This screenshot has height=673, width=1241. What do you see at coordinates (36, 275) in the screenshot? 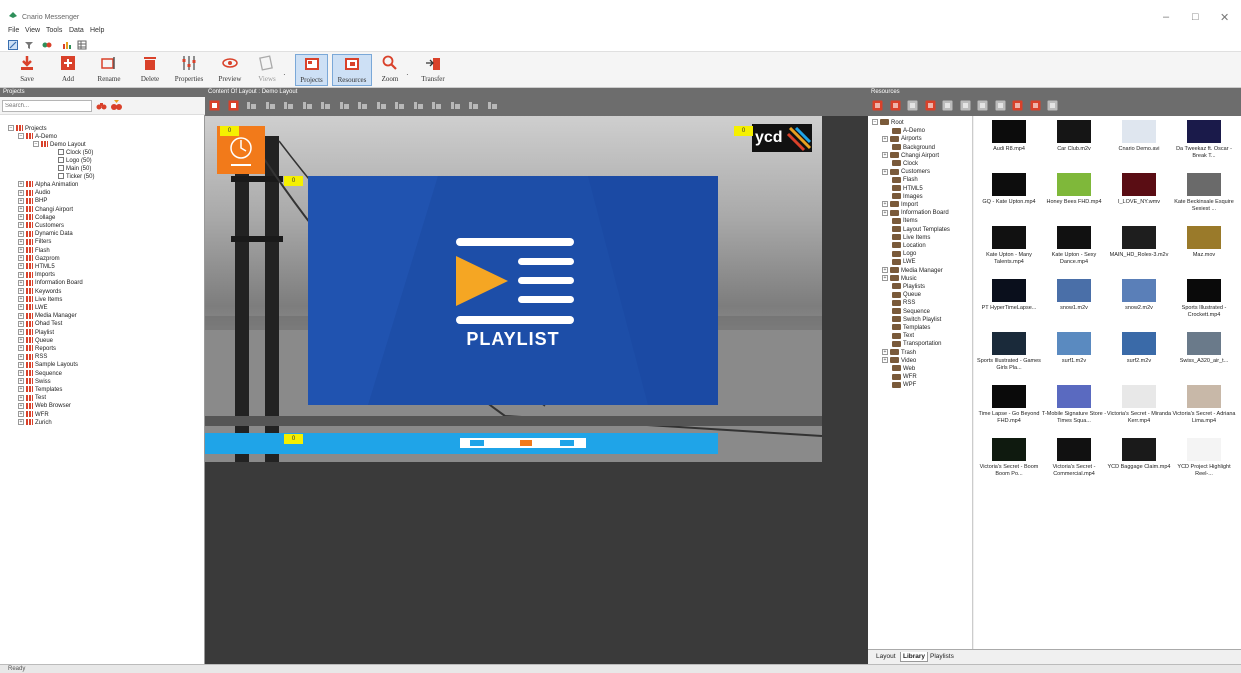
I see `project-tree-item: + Imports` at bounding box center [36, 275].